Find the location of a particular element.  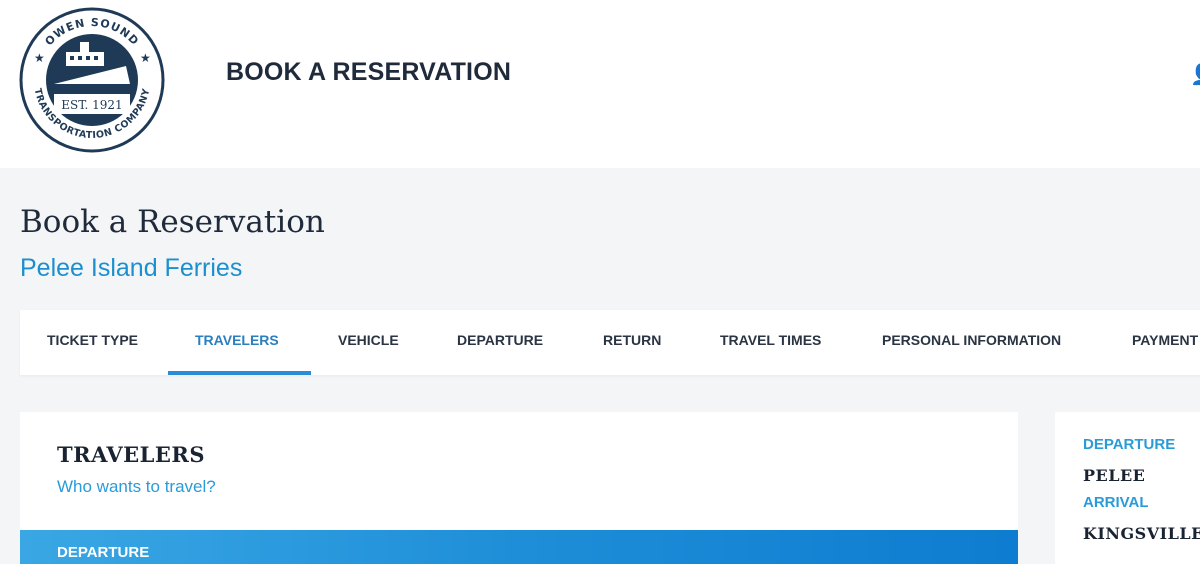

summary-arrival-value: KINGSVILLE is located at coordinates (1141, 533).